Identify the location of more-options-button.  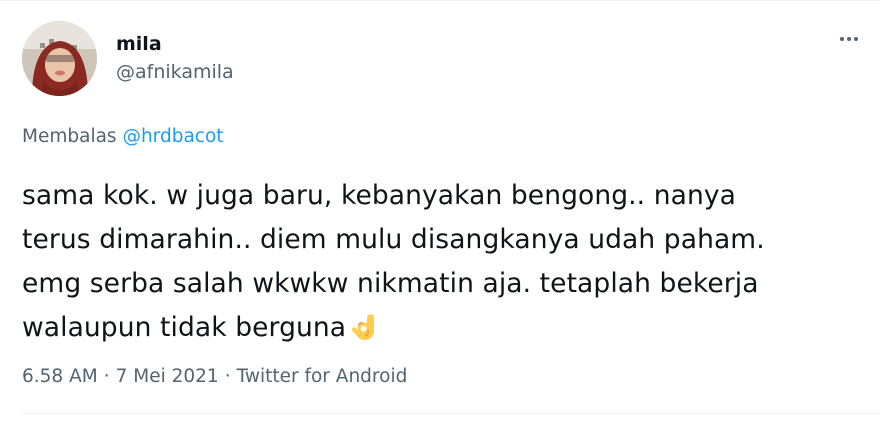
(849, 39).